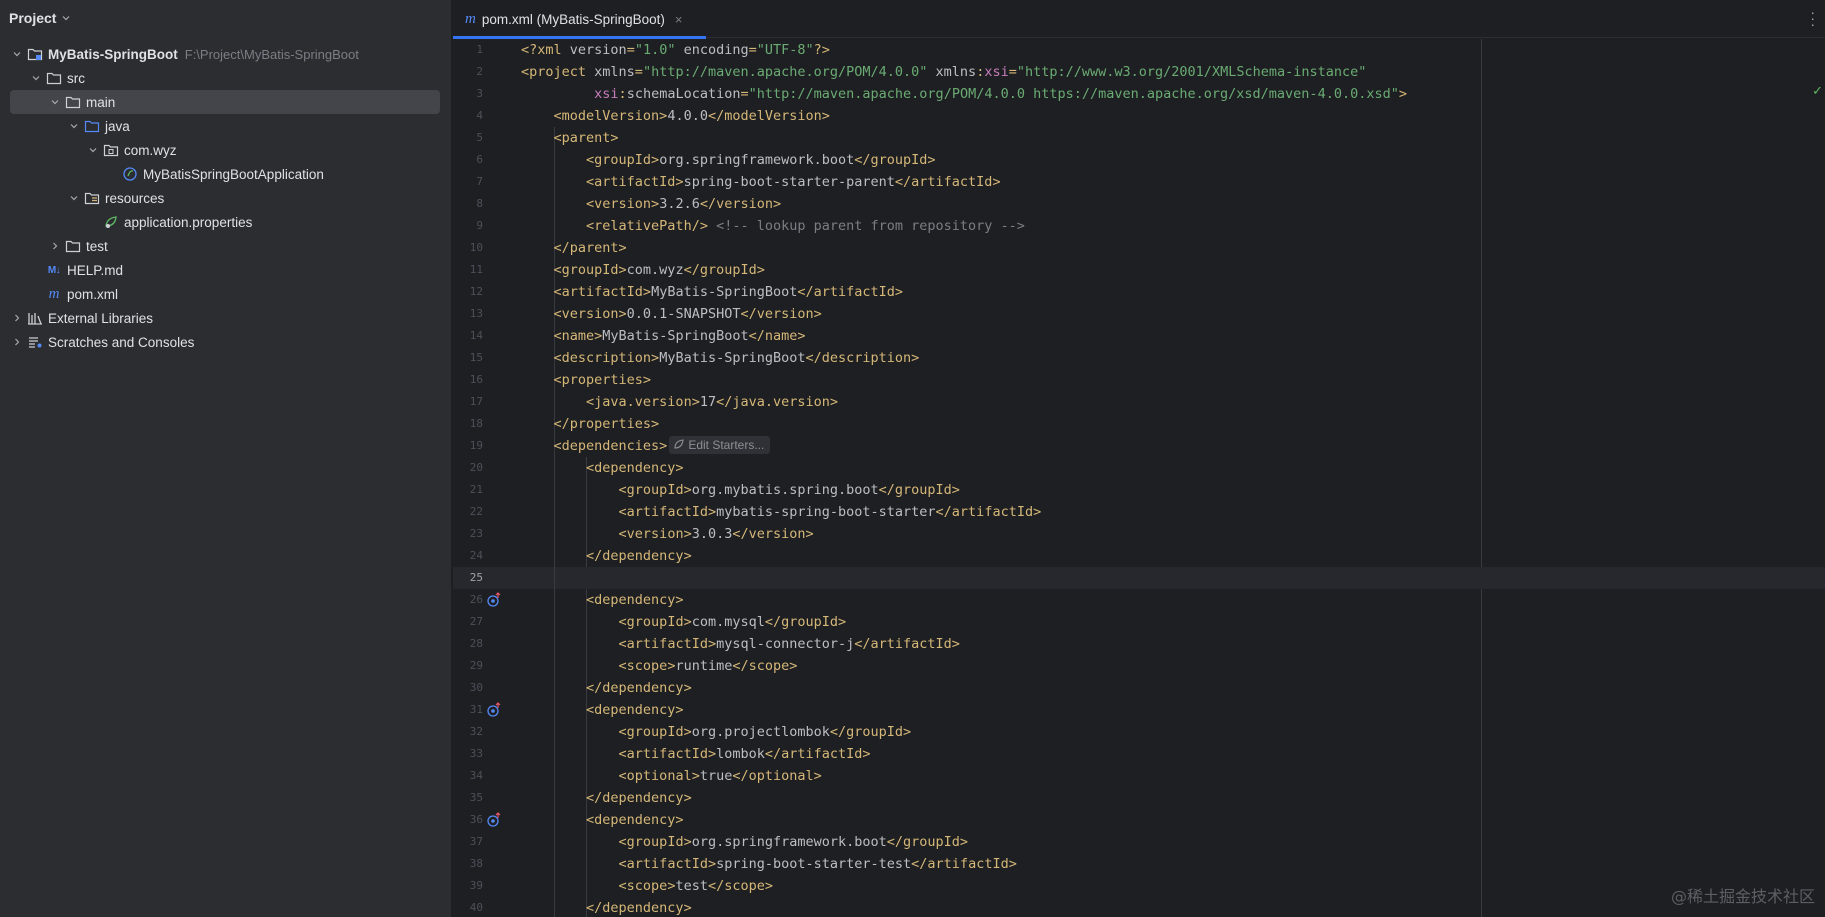  Describe the element at coordinates (226, 174) in the screenshot. I see `tree-item-mybatisspringbootapplication: MyBatisSpringBootApplication` at that location.